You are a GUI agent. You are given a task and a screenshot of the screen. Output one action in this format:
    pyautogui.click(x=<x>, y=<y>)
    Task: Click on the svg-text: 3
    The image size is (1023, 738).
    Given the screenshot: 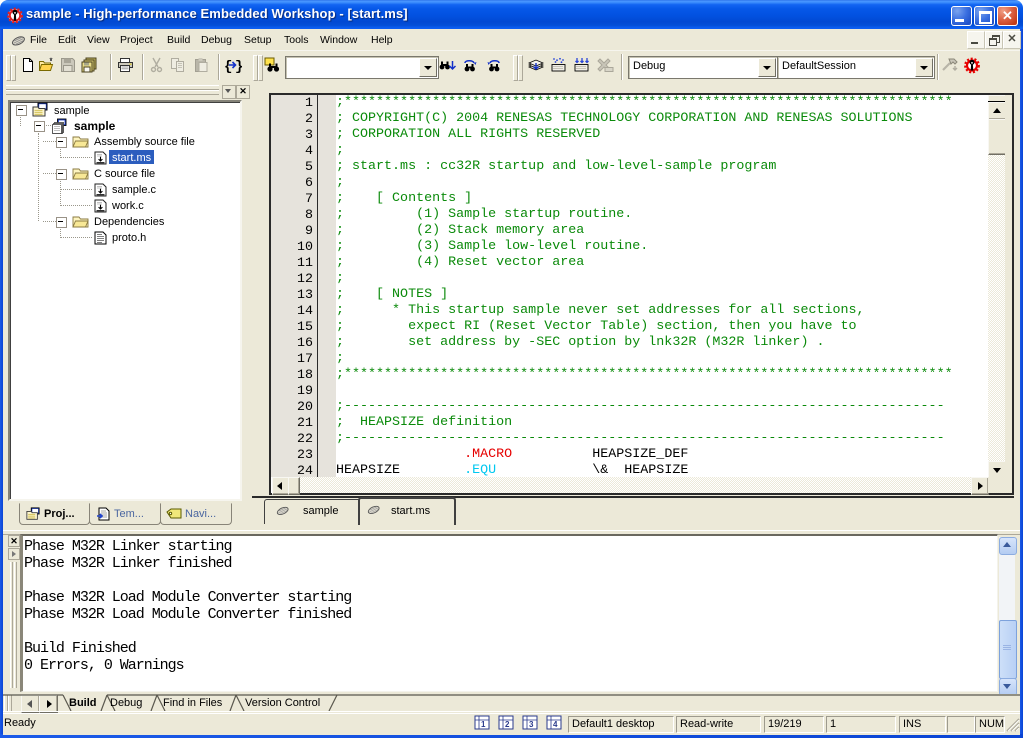 What is the action you would take?
    pyautogui.click(x=531, y=724)
    